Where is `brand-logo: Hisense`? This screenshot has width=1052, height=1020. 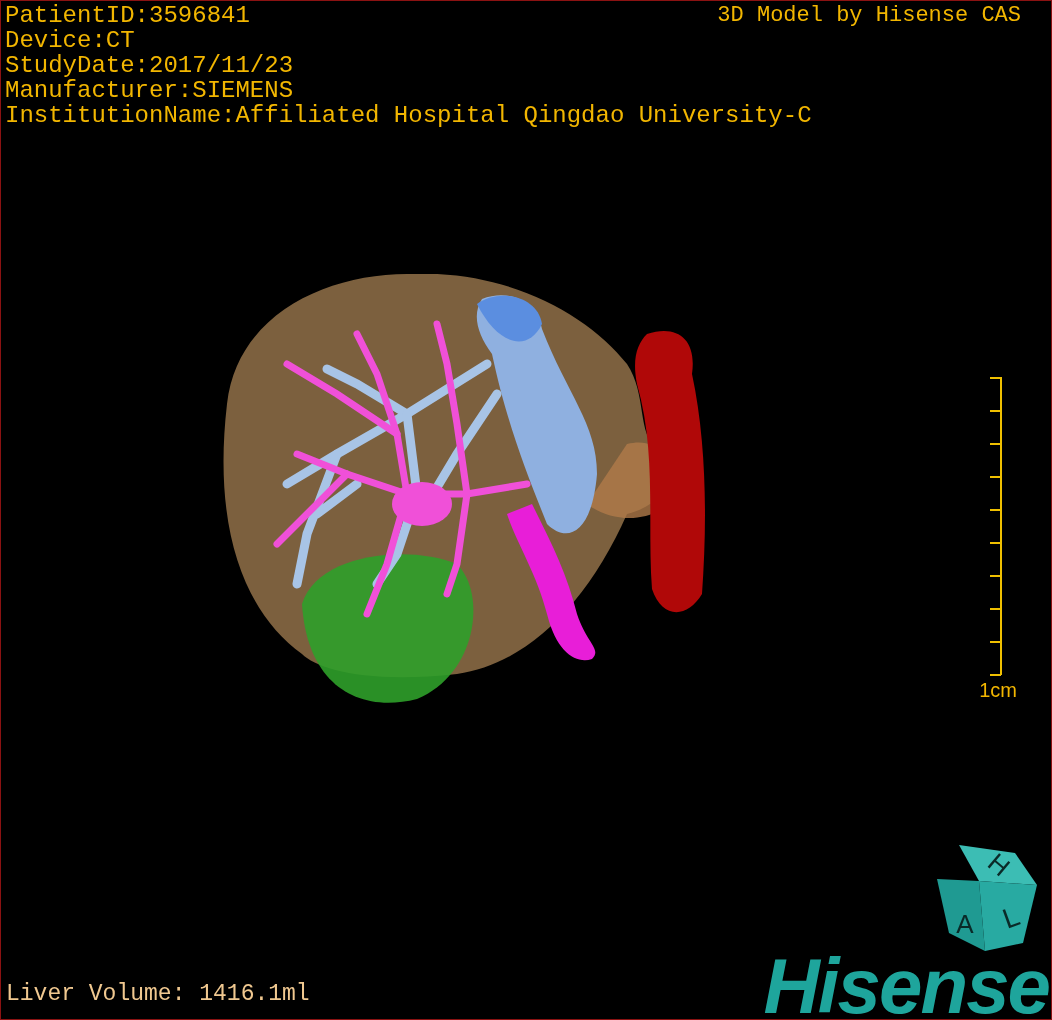 brand-logo: Hisense is located at coordinates (906, 986).